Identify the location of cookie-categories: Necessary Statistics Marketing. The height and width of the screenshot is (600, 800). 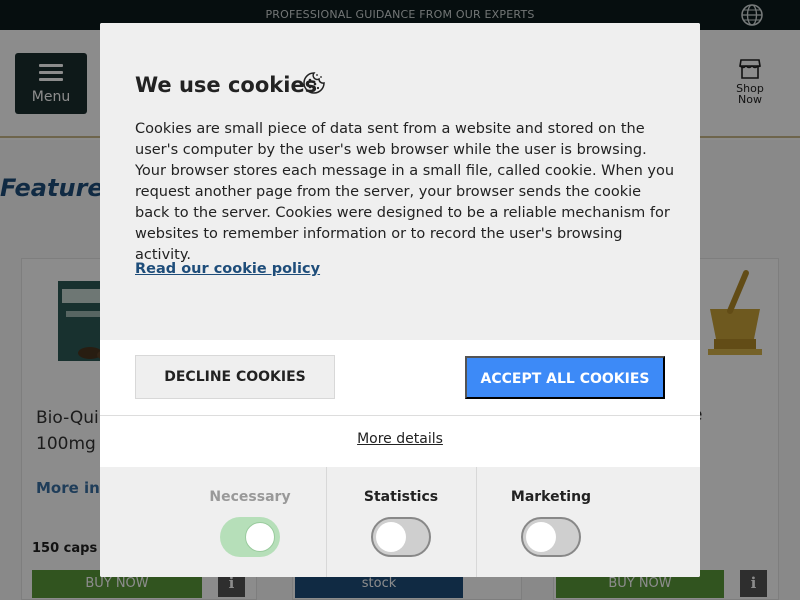
(400, 522).